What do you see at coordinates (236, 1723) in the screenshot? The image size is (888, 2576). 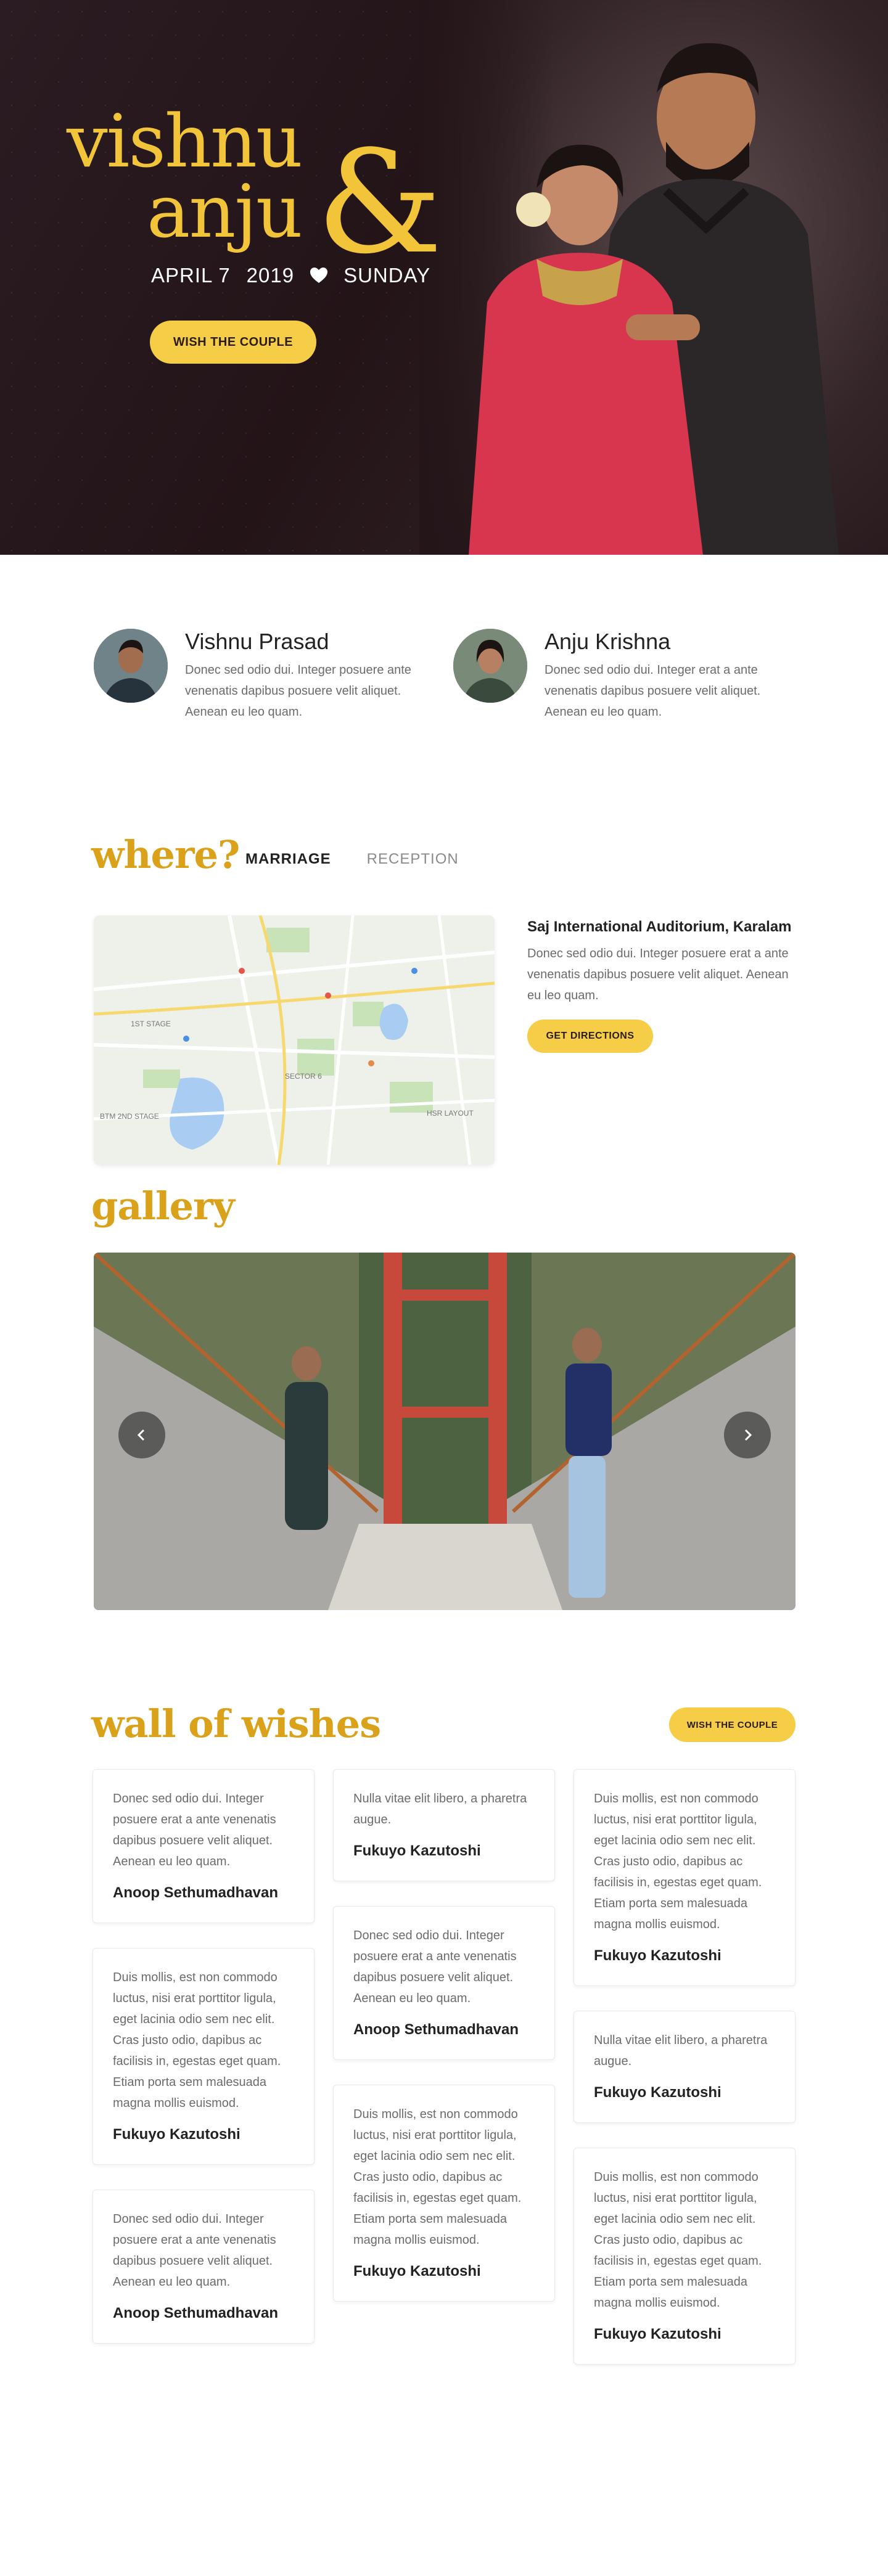 I see `section-title-wishes: wall of wishes` at bounding box center [236, 1723].